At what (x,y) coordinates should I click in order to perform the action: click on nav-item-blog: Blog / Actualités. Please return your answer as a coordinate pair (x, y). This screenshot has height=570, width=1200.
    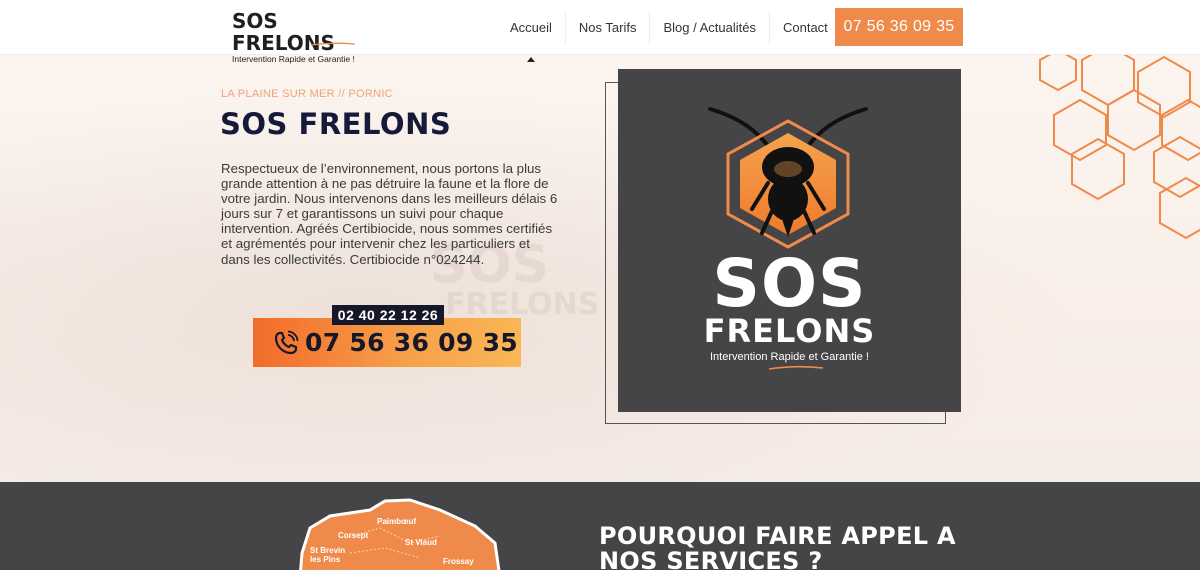
    Looking at the image, I should click on (710, 27).